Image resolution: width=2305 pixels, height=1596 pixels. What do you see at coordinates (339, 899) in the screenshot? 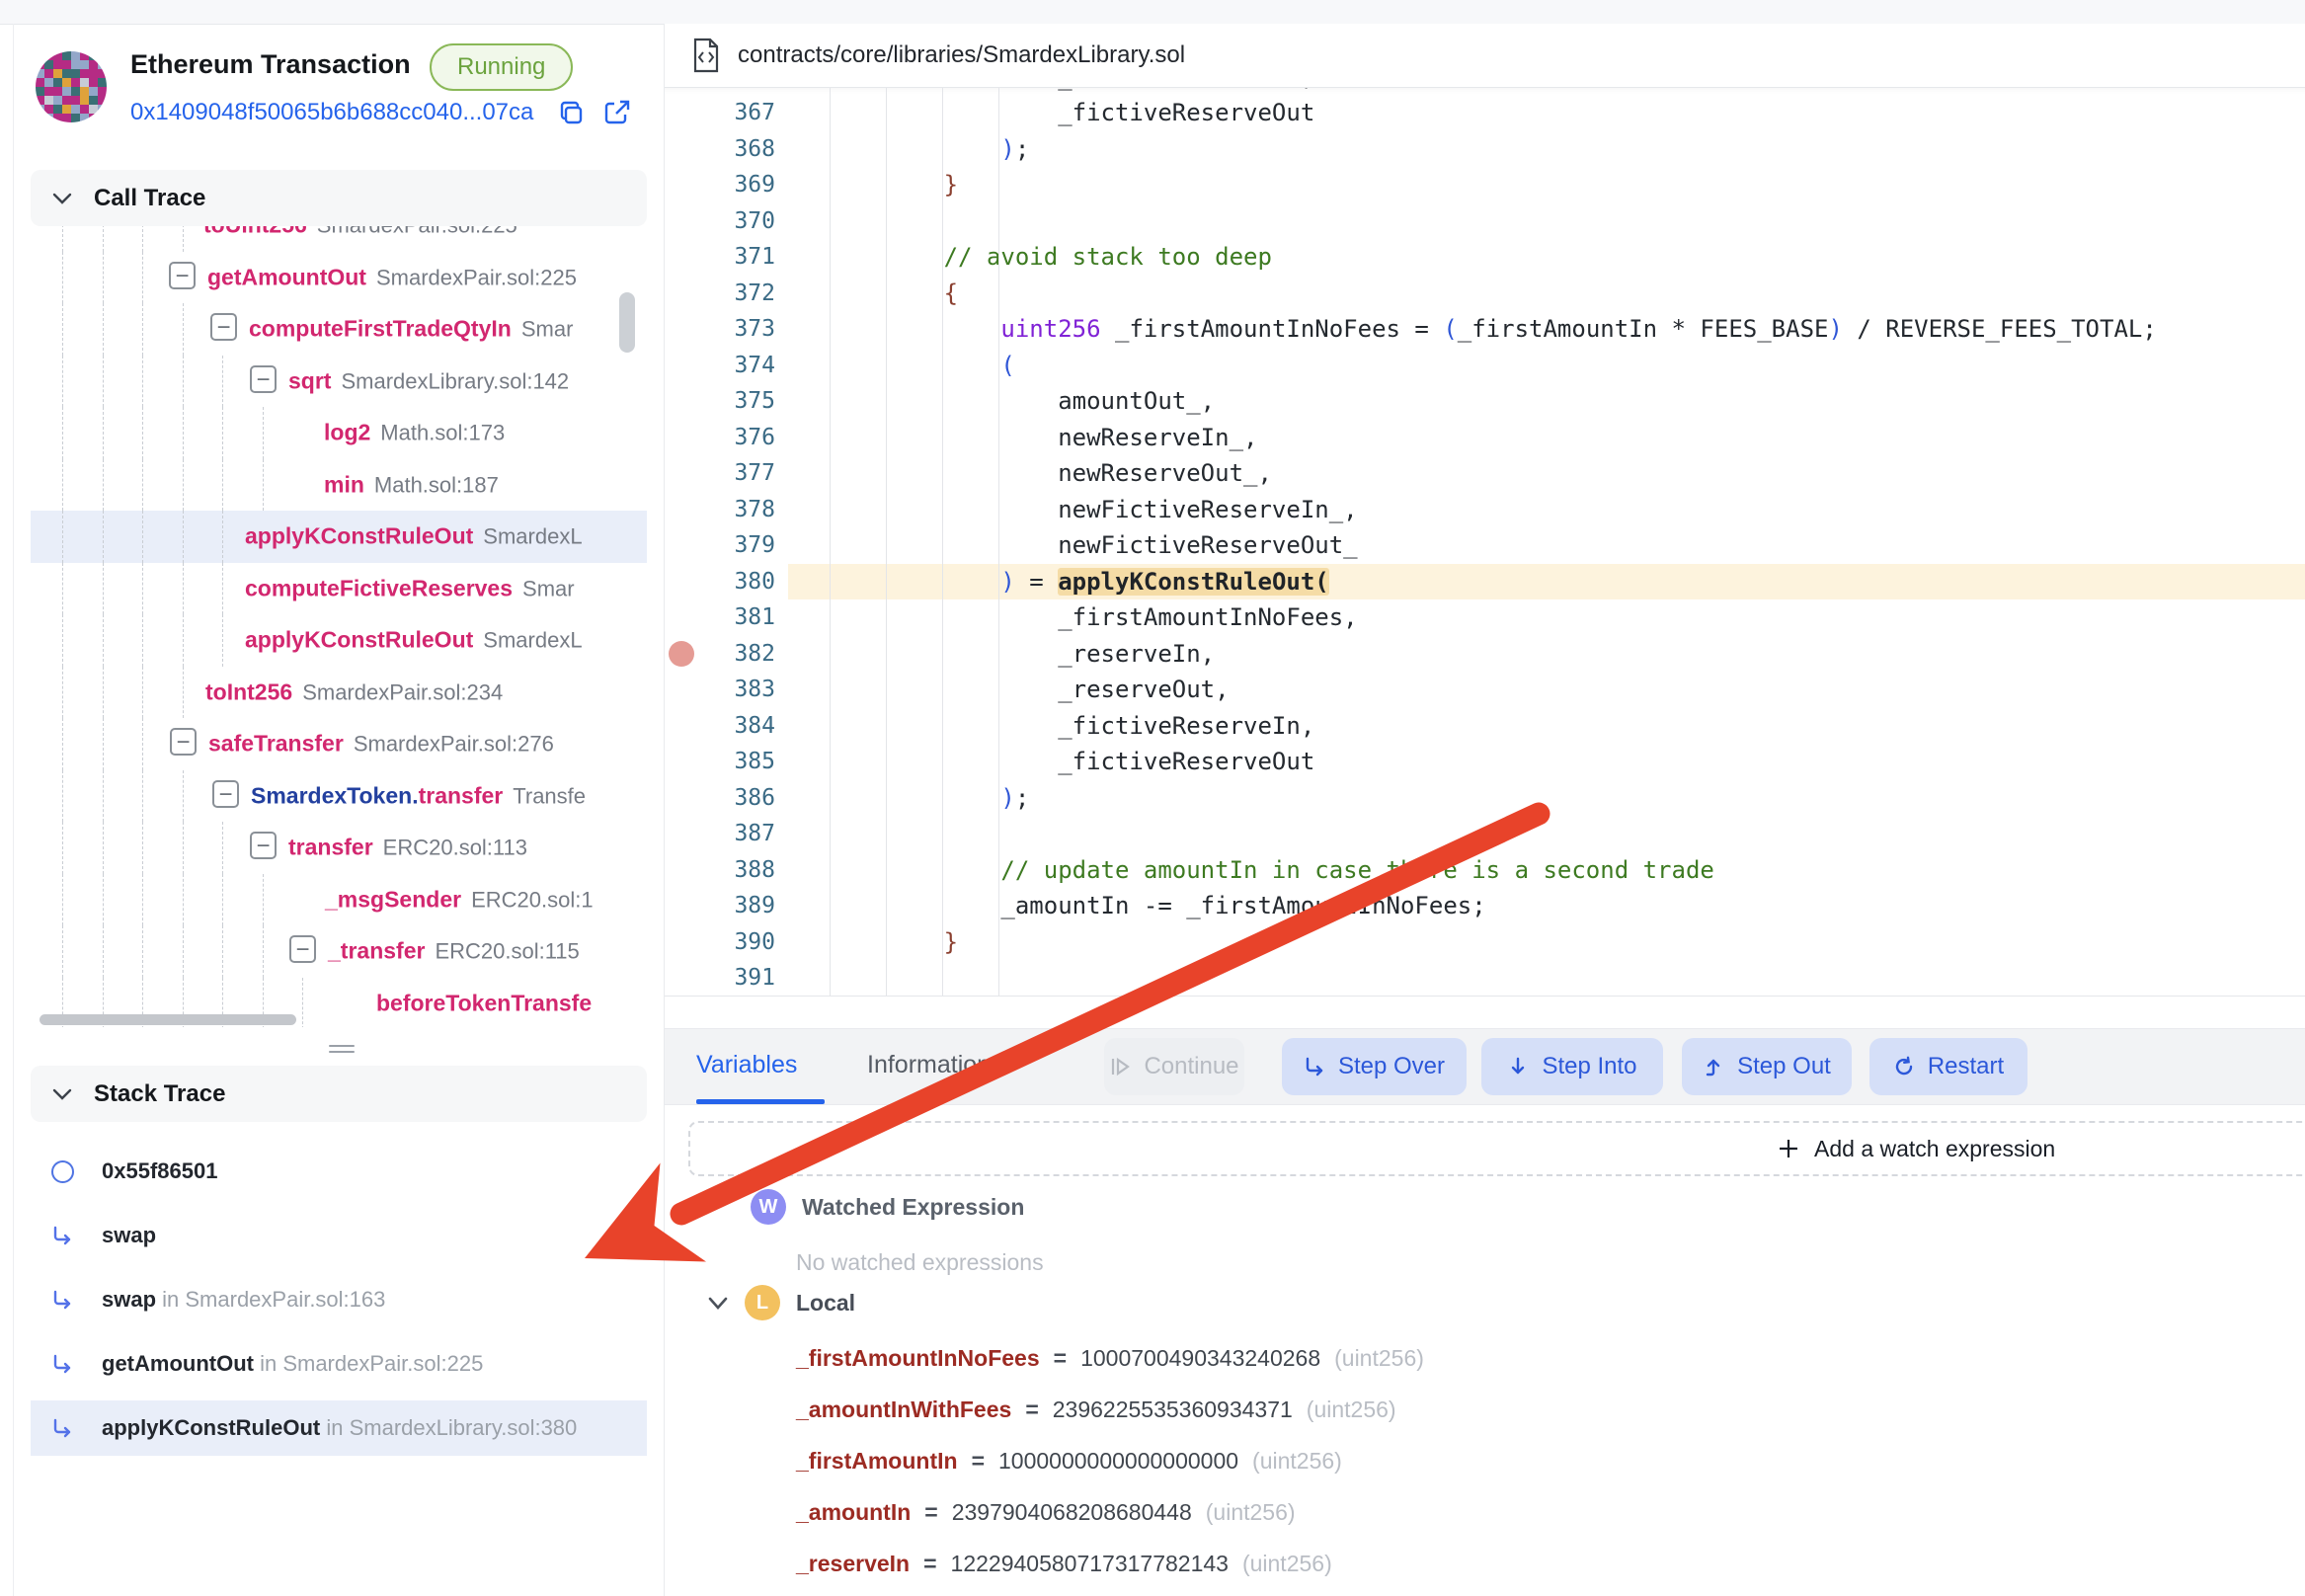
I see `call-trace-row: _msgSender ERC20.sol:1` at bounding box center [339, 899].